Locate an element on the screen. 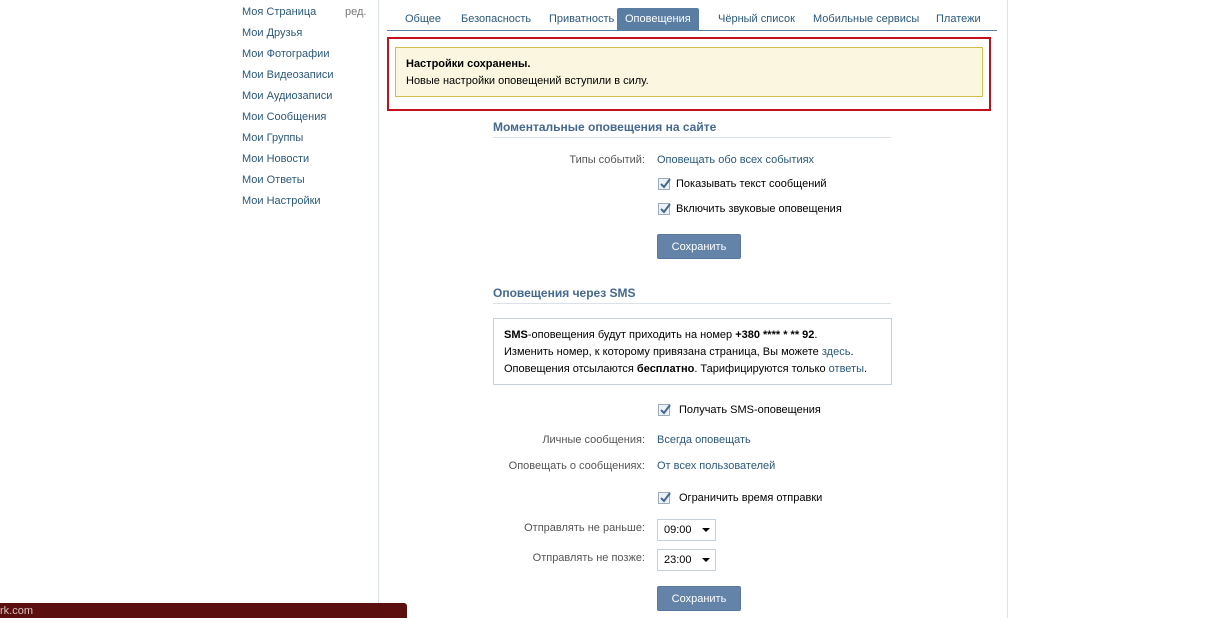 This screenshot has width=1219, height=618. personal-messages-label: Личные сообщения: is located at coordinates (593, 440).